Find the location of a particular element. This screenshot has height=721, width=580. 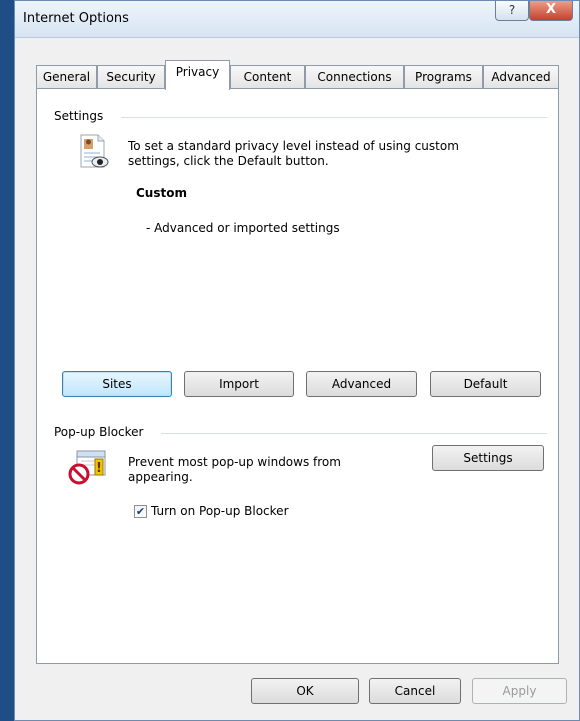

tab-security: Security is located at coordinates (131, 77).